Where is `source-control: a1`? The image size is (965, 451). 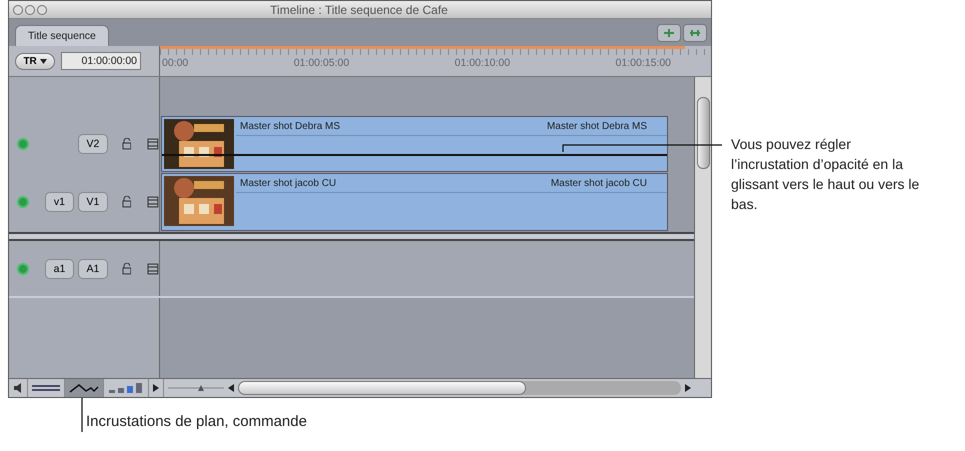
source-control: a1 is located at coordinates (59, 268).